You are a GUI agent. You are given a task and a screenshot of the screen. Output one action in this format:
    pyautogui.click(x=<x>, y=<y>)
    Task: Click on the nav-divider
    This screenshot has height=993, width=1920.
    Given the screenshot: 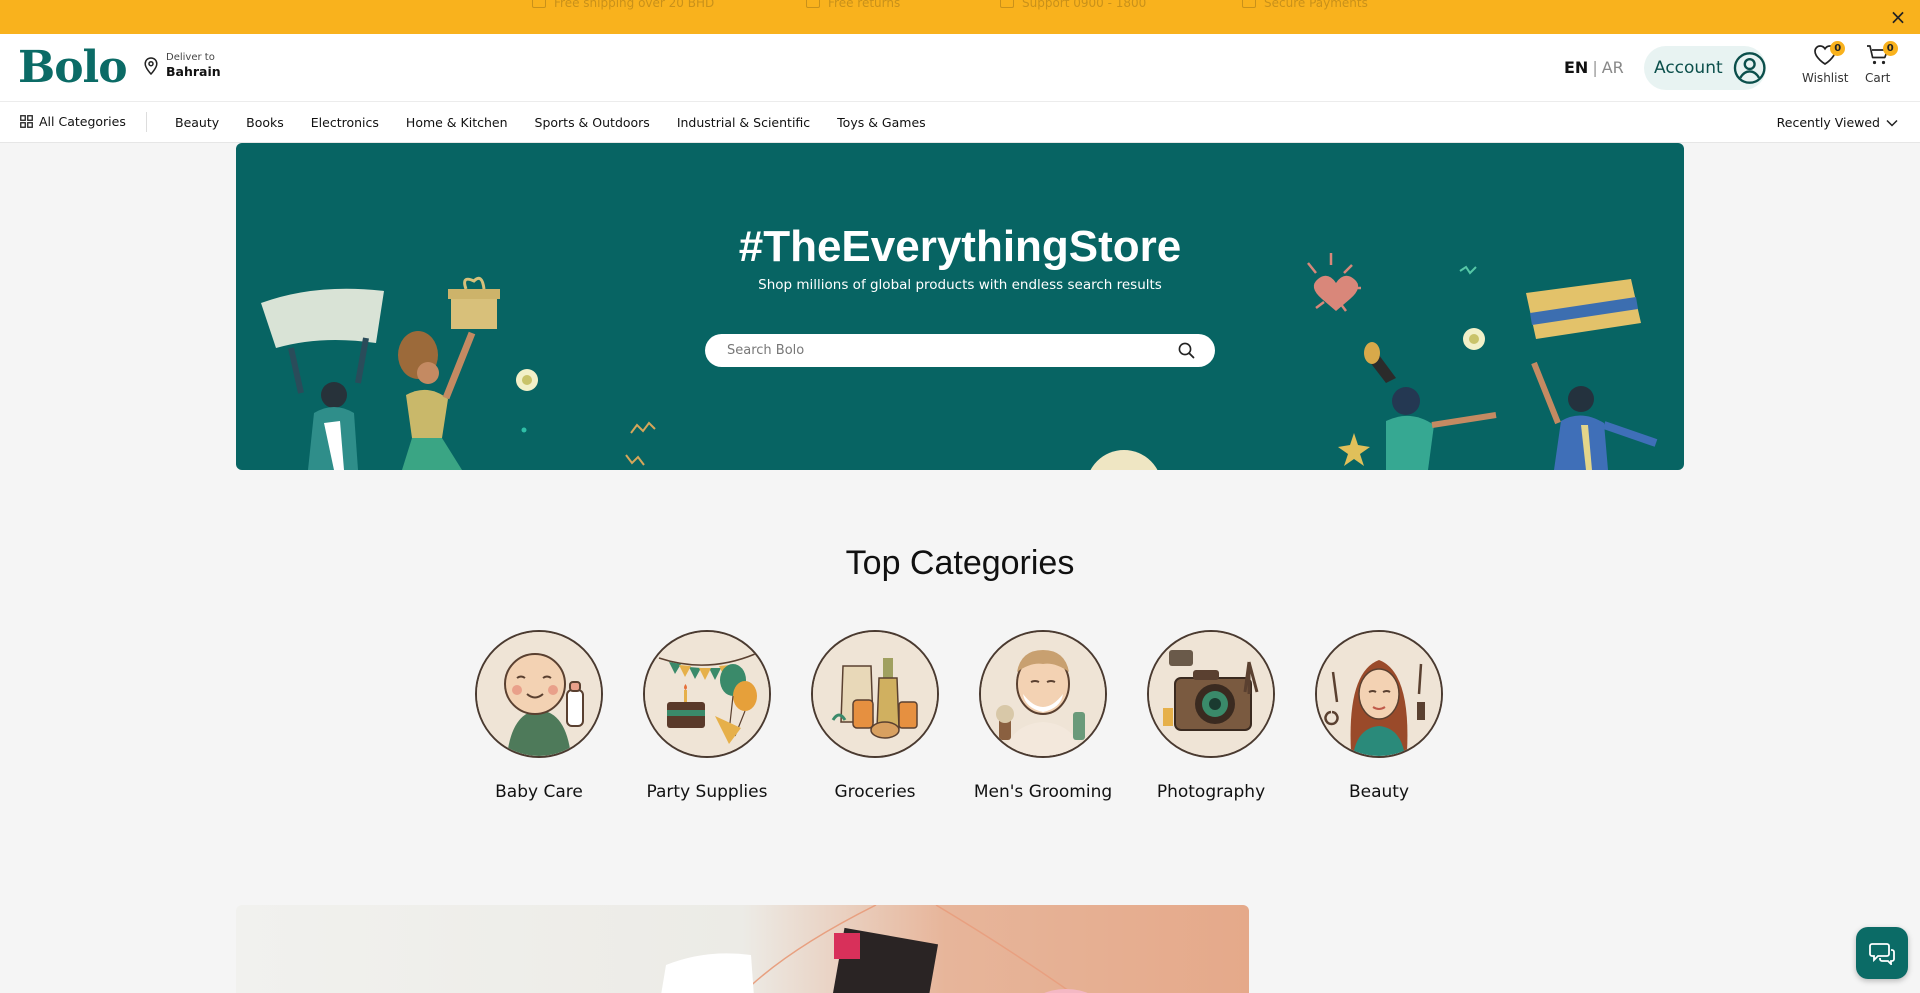 What is the action you would take?
    pyautogui.click(x=146, y=122)
    